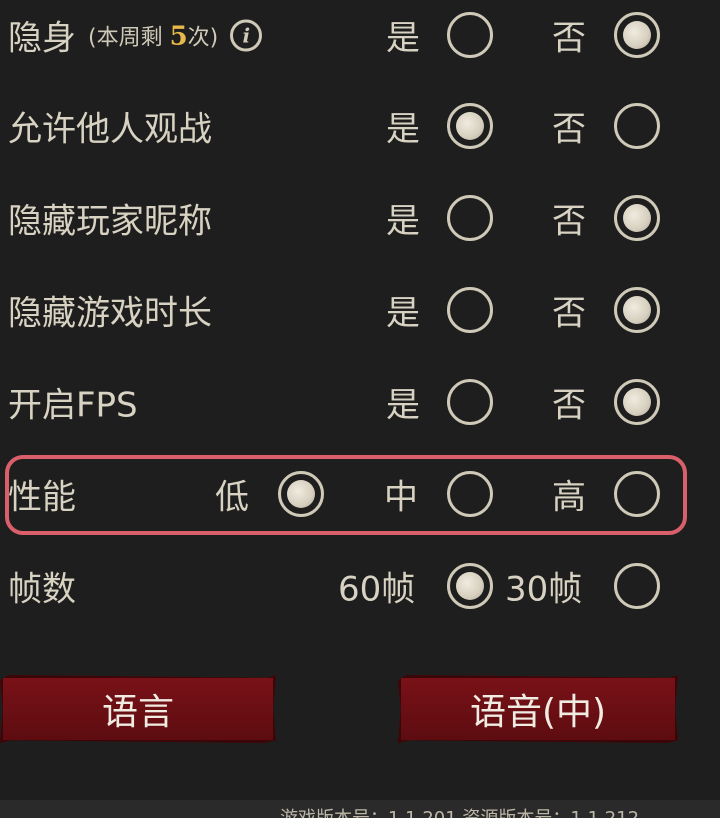  I want to click on version-footer: 游戏版本号：1.1.201 资源版本号：1.1.212, so click(360, 809).